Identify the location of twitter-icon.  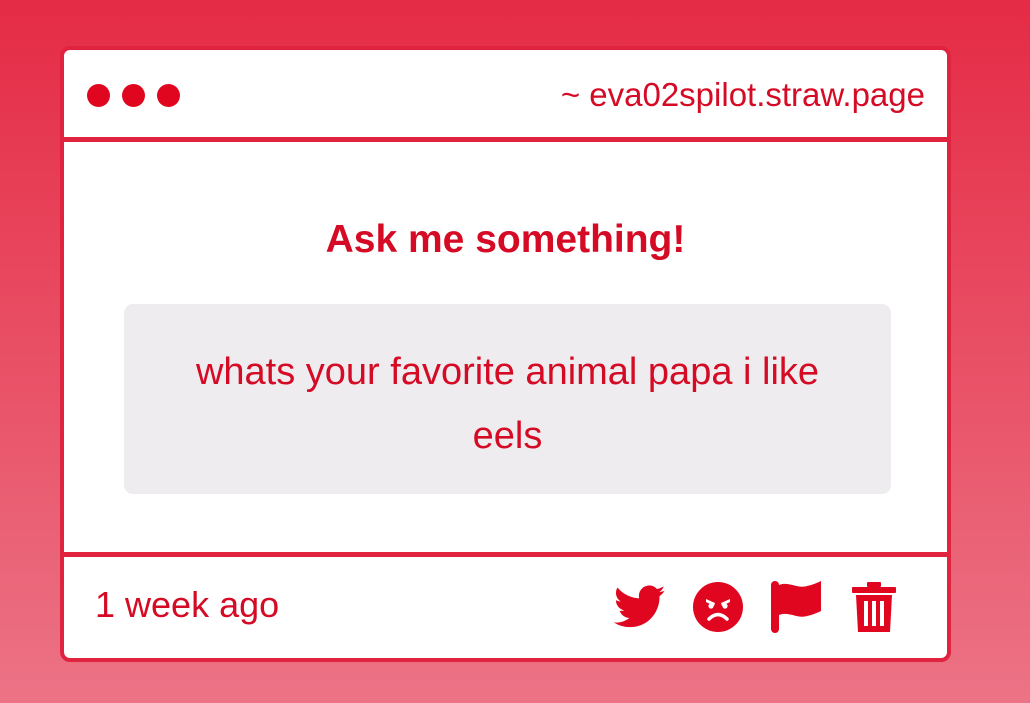
(640, 606).